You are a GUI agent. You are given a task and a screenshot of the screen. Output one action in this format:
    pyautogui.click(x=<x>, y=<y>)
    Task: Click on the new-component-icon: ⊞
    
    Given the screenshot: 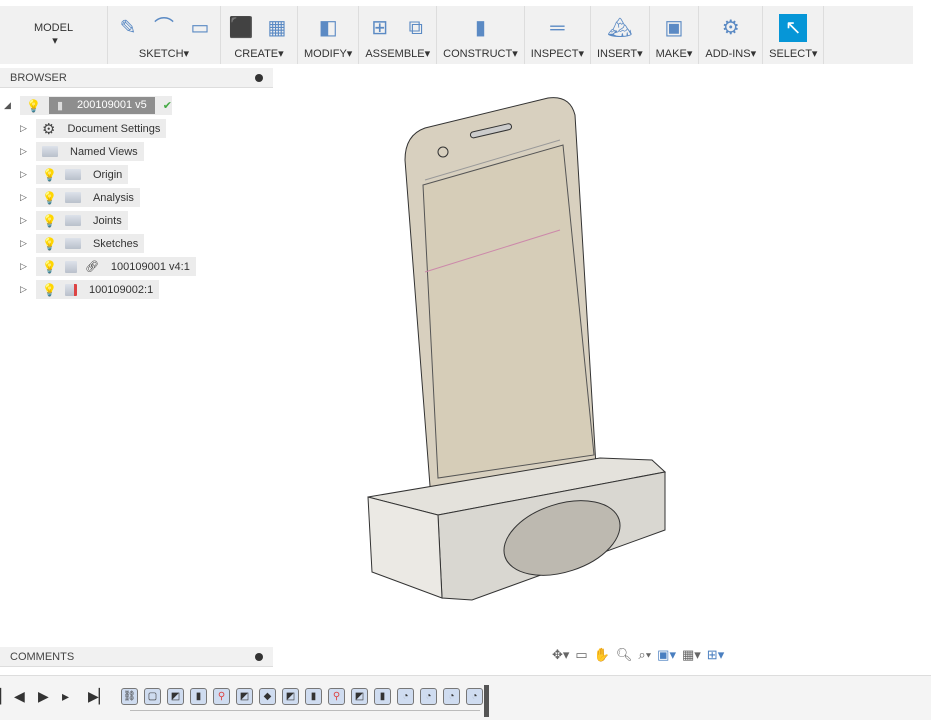 What is the action you would take?
    pyautogui.click(x=380, y=28)
    